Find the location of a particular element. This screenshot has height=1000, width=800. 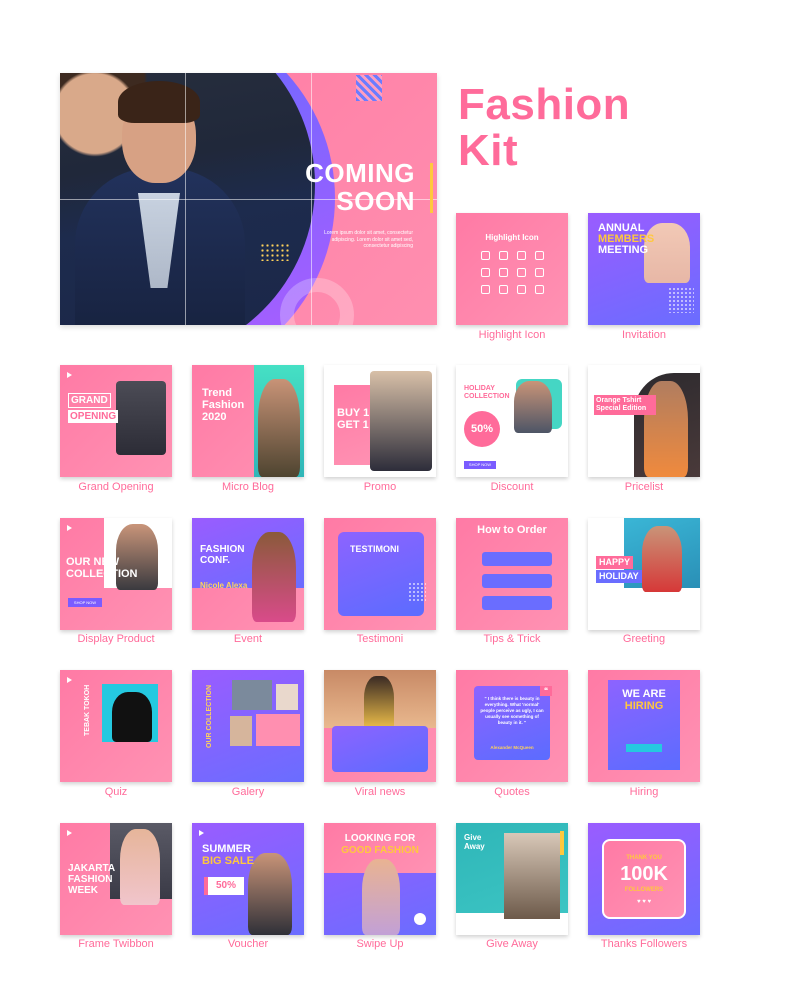

card-viral-news is located at coordinates (380, 726).